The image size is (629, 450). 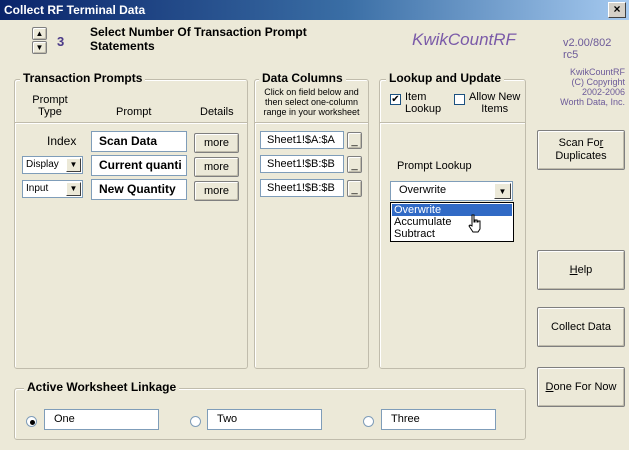 I want to click on details-more-button-2: more, so click(x=216, y=167).